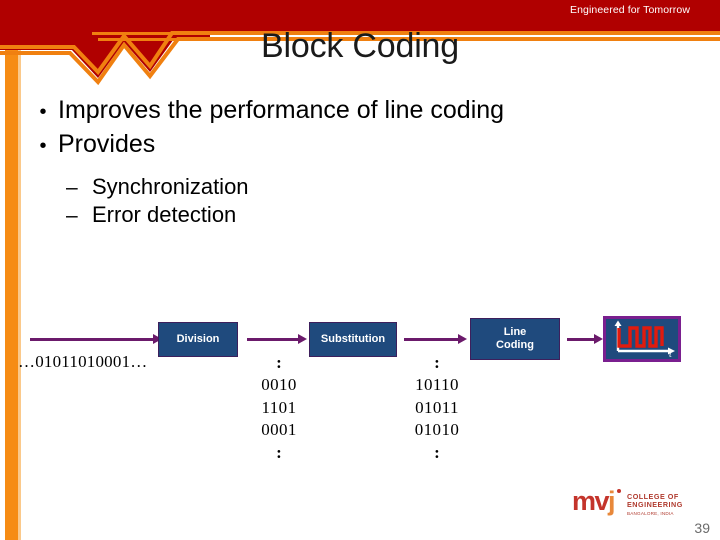  Describe the element at coordinates (650, 513) in the screenshot. I see `logo-college-line3: BANGALORE, INDIA` at that location.